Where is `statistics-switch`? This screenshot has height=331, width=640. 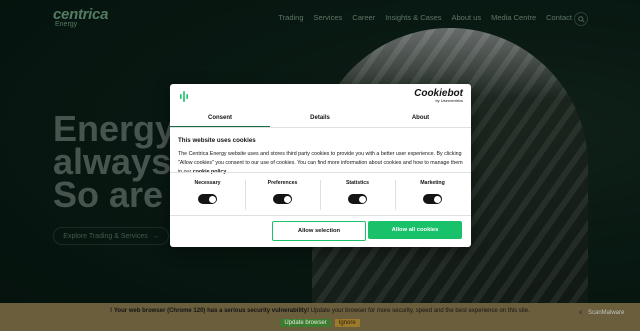
statistics-switch is located at coordinates (357, 199).